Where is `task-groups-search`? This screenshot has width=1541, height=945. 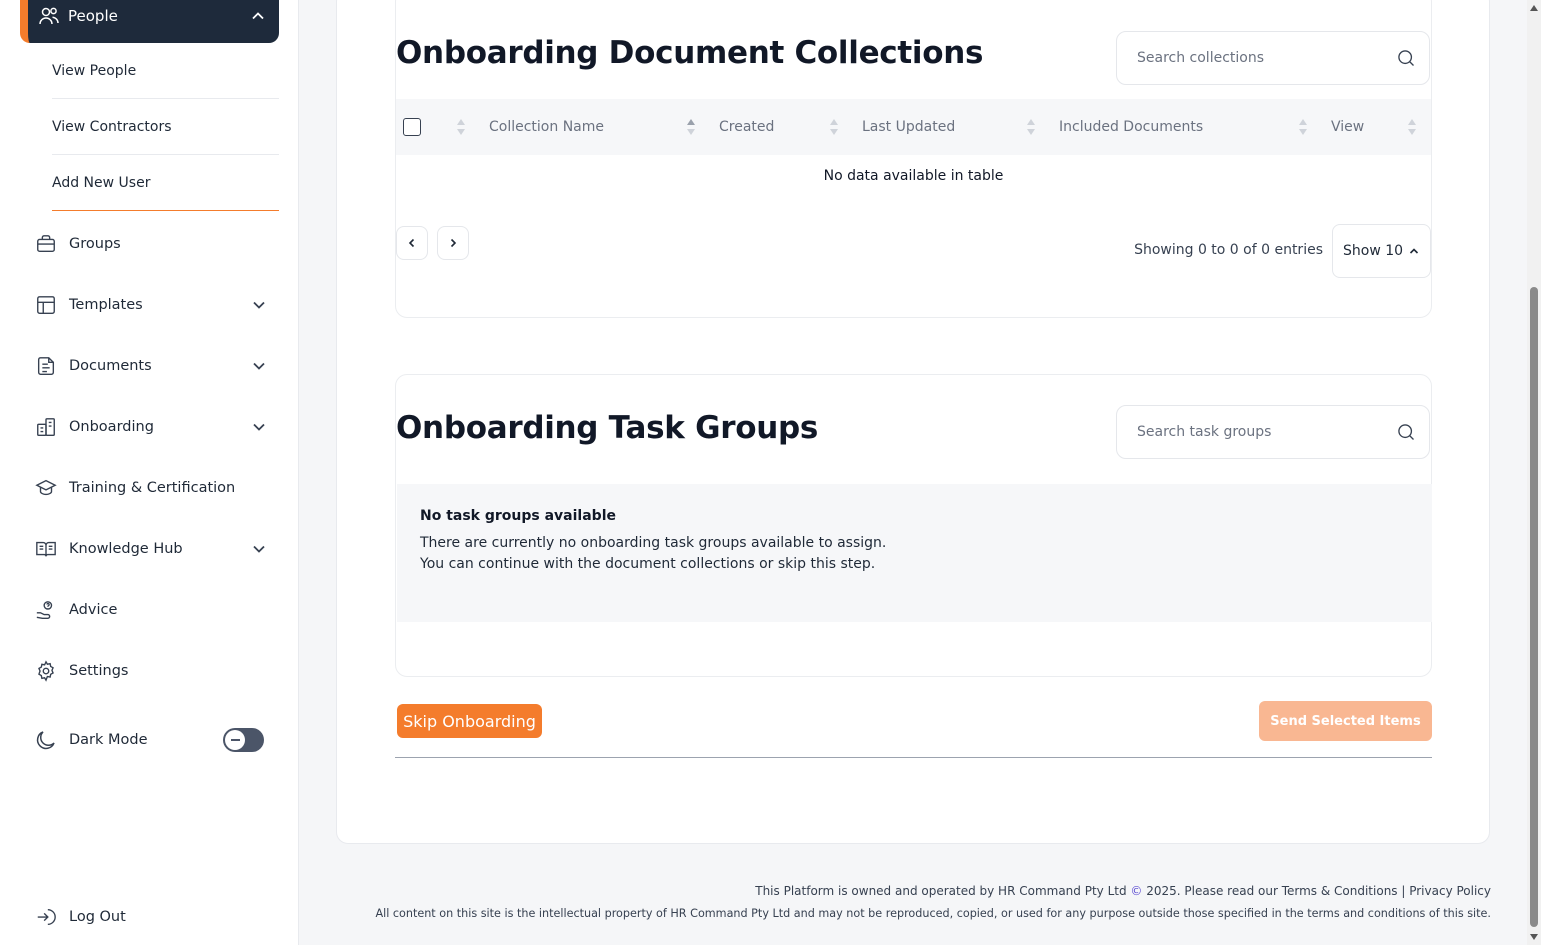
task-groups-search is located at coordinates (1273, 432).